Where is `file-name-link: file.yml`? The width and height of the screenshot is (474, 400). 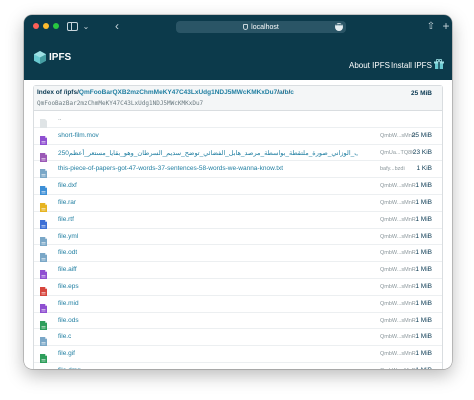 file-name-link: file.yml is located at coordinates (68, 236).